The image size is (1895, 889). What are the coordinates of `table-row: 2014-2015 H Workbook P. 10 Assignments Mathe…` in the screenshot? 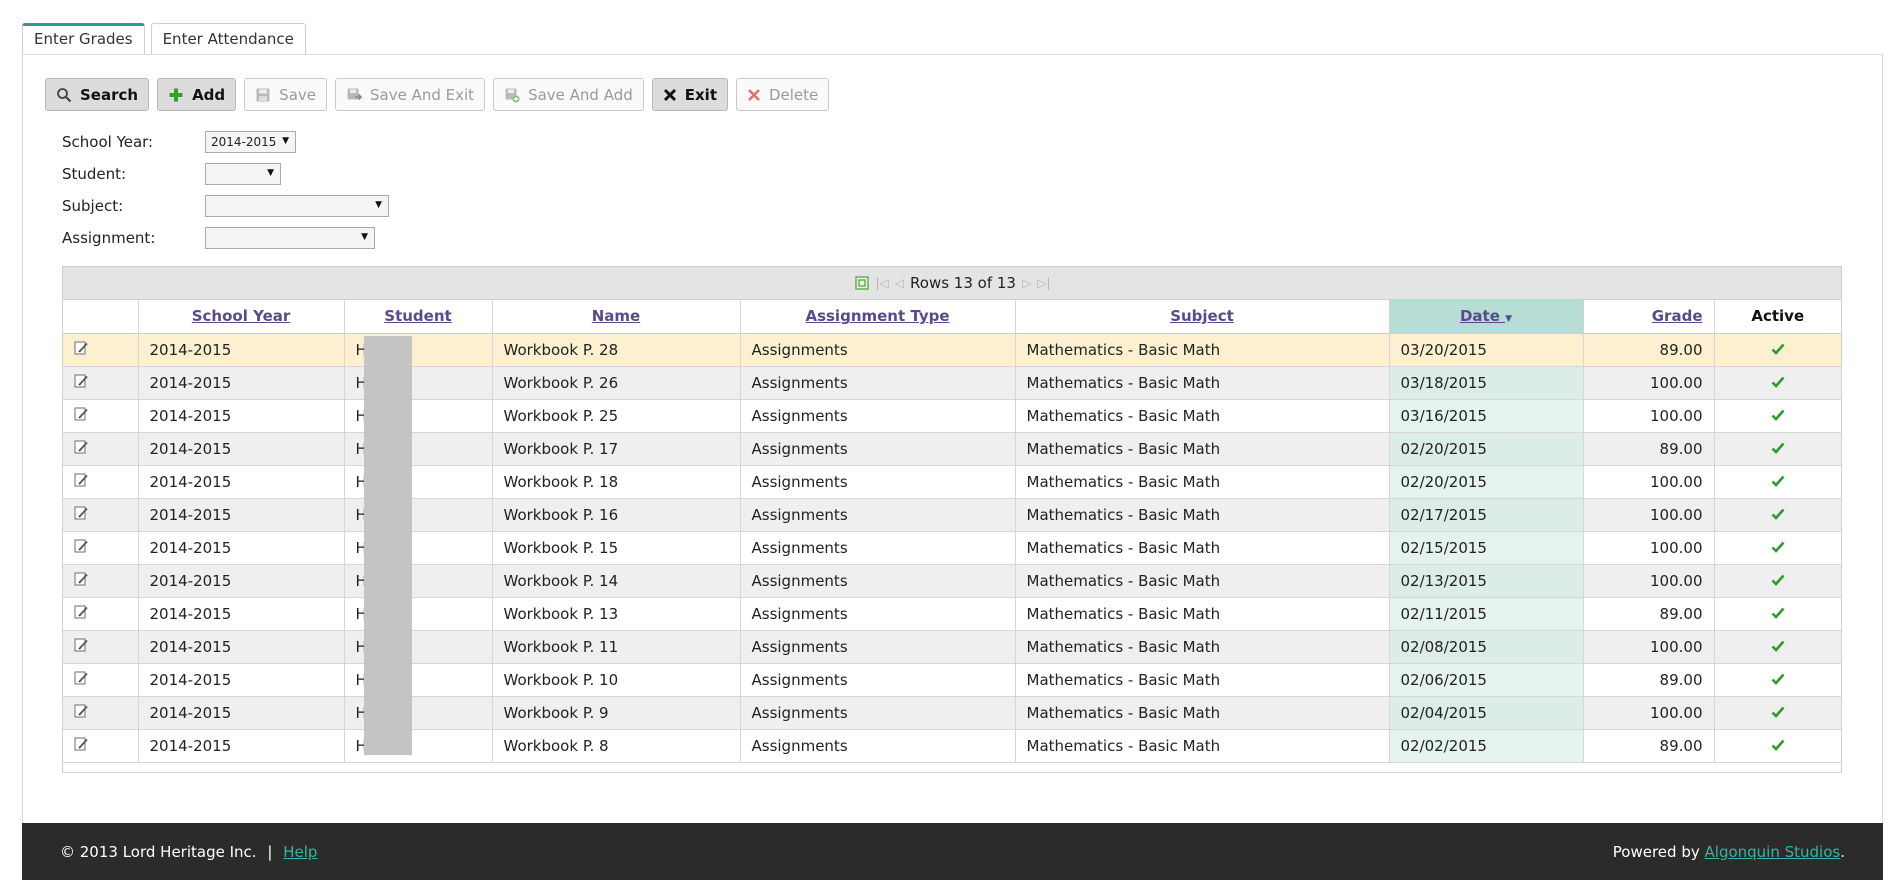 It's located at (952, 680).